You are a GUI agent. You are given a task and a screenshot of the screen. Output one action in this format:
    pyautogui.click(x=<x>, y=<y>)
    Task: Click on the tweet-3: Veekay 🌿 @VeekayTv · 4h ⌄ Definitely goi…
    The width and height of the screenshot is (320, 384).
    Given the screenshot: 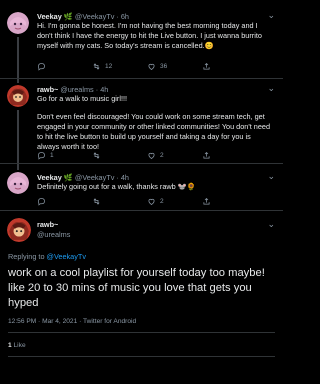 What is the action you would take?
    pyautogui.click(x=141, y=187)
    